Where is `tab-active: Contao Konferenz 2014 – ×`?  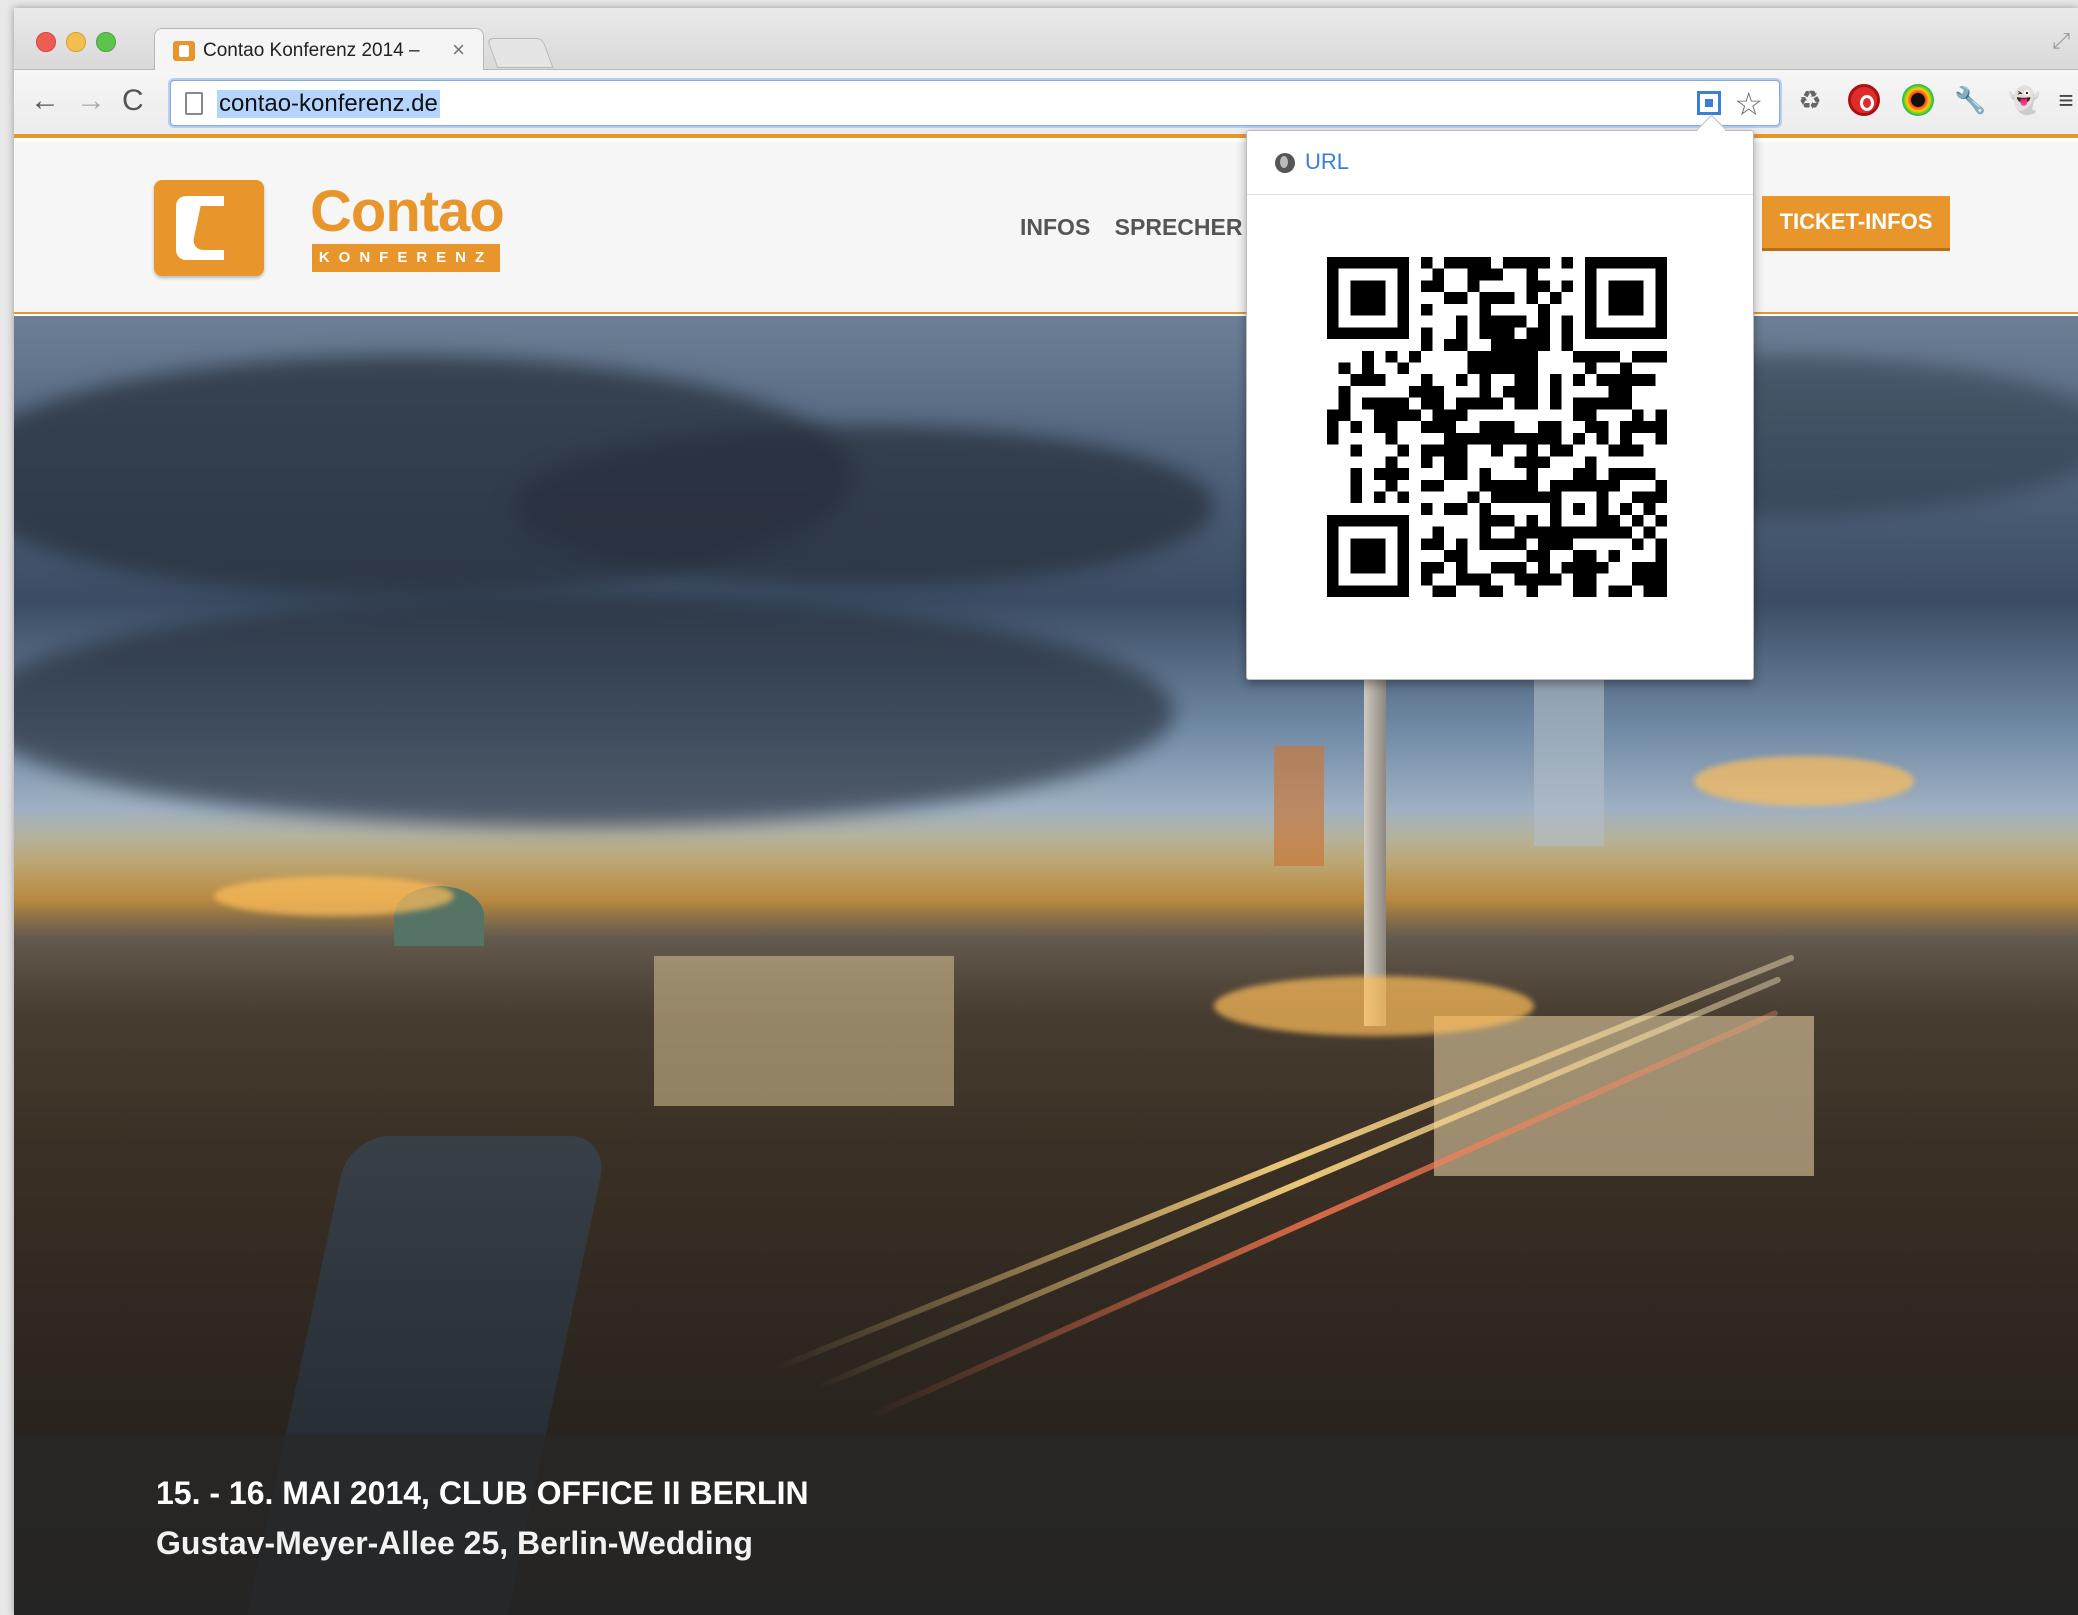 tab-active: Contao Konferenz 2014 – × is located at coordinates (319, 49).